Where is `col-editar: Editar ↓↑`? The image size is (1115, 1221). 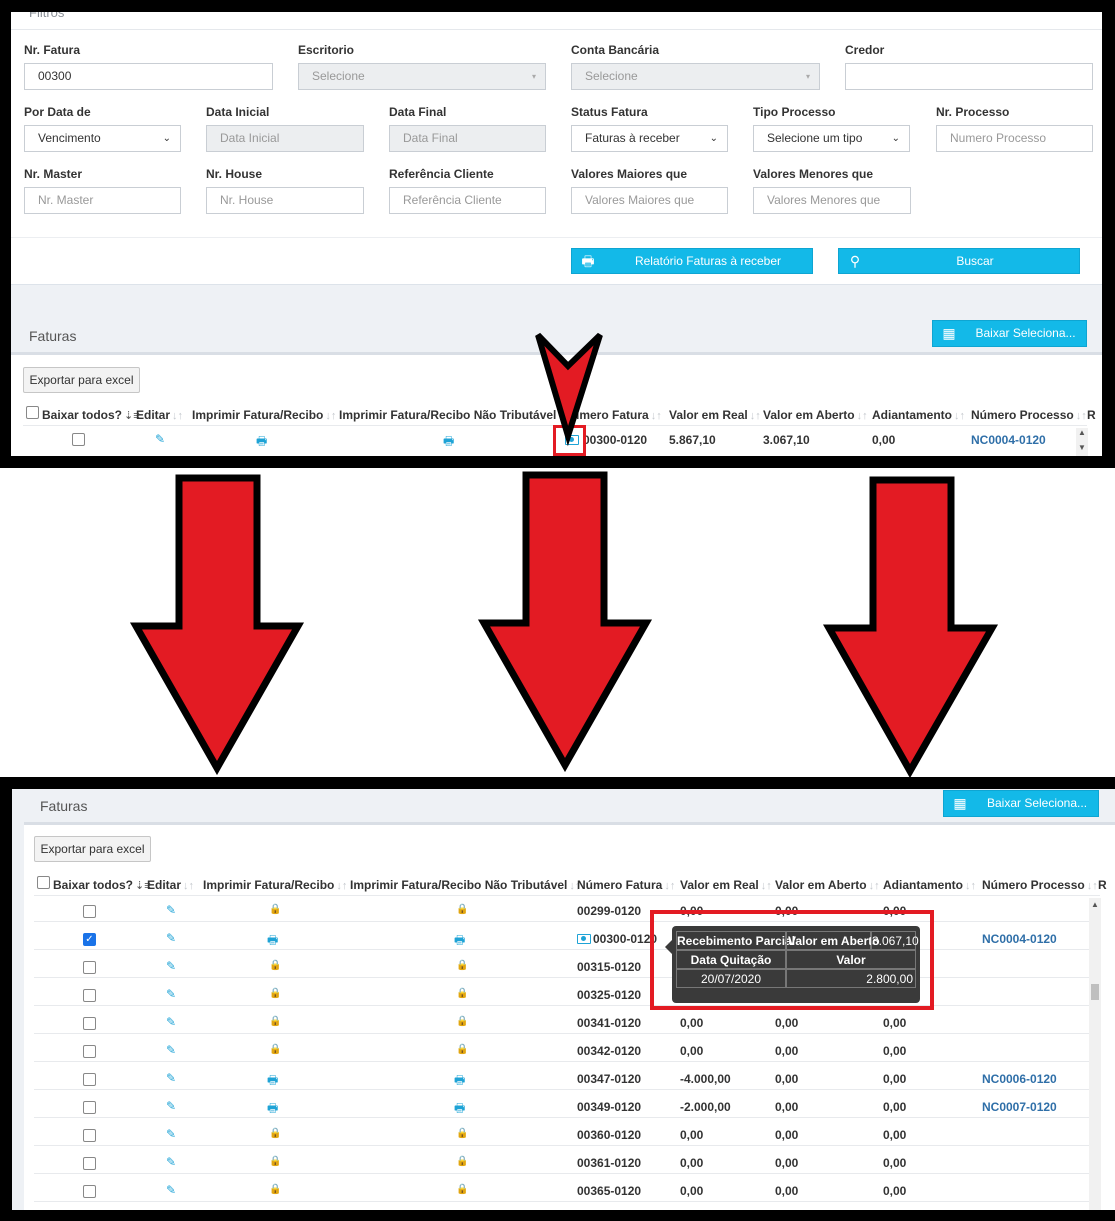
col-editar: Editar ↓↑ is located at coordinates (170, 885).